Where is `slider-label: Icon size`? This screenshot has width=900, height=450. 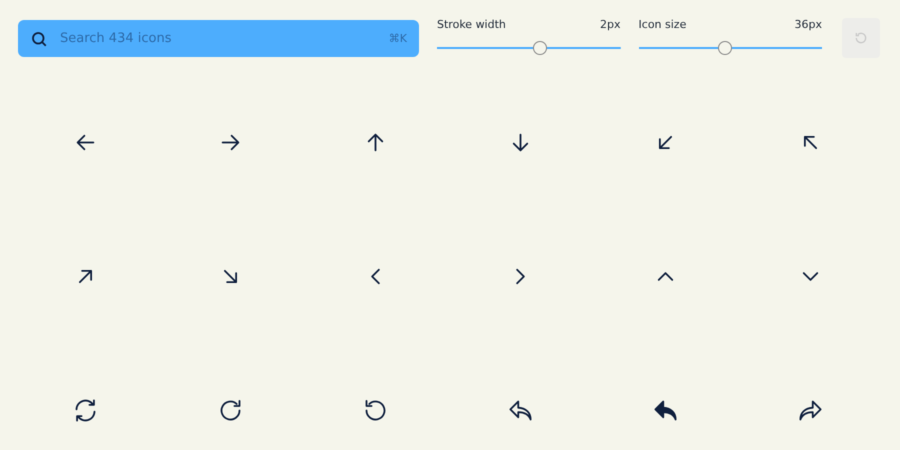 slider-label: Icon size is located at coordinates (662, 24).